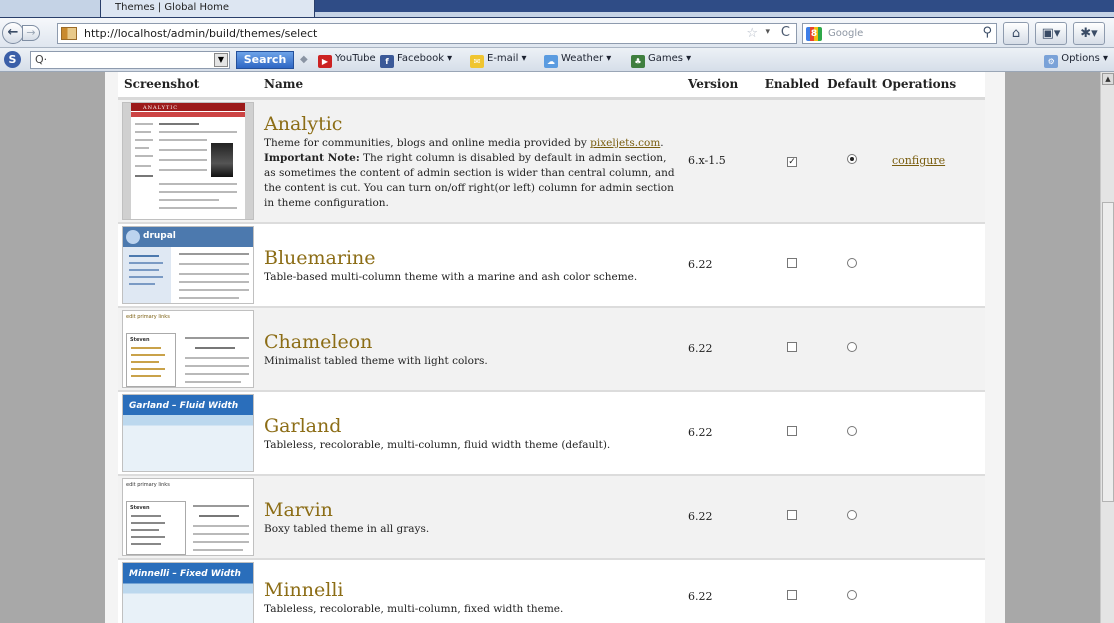 The width and height of the screenshot is (1114, 623). I want to click on search-magnifier-icon: ⚲, so click(987, 32).